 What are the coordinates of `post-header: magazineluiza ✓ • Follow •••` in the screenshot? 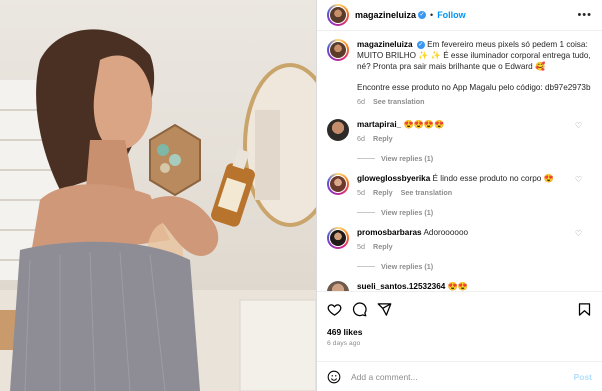 It's located at (459, 15).